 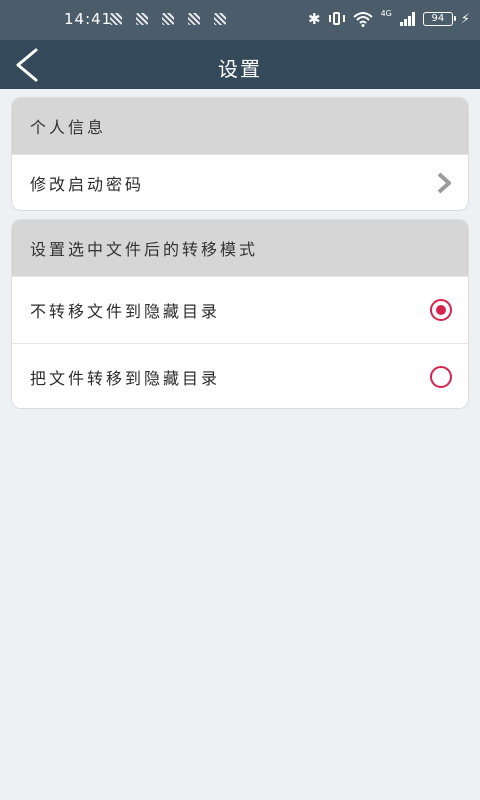 What do you see at coordinates (240, 20) in the screenshot?
I see `status-bar: 14:41 ✱ 4G 94 ⚡` at bounding box center [240, 20].